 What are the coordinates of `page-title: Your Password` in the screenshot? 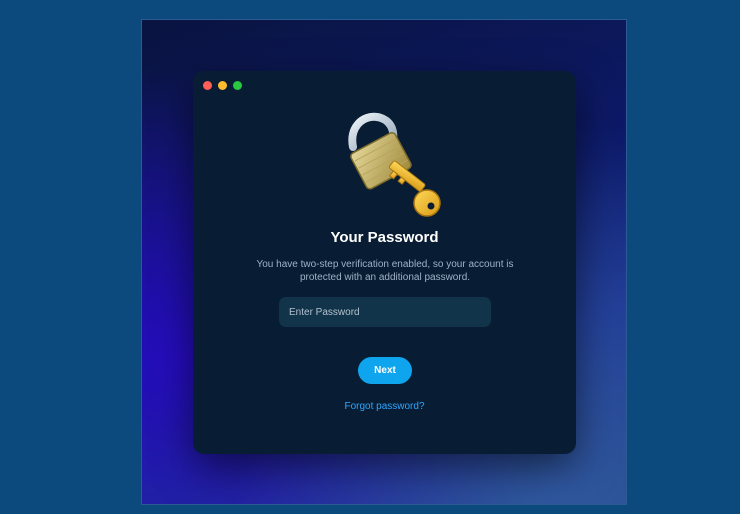 It's located at (384, 237).